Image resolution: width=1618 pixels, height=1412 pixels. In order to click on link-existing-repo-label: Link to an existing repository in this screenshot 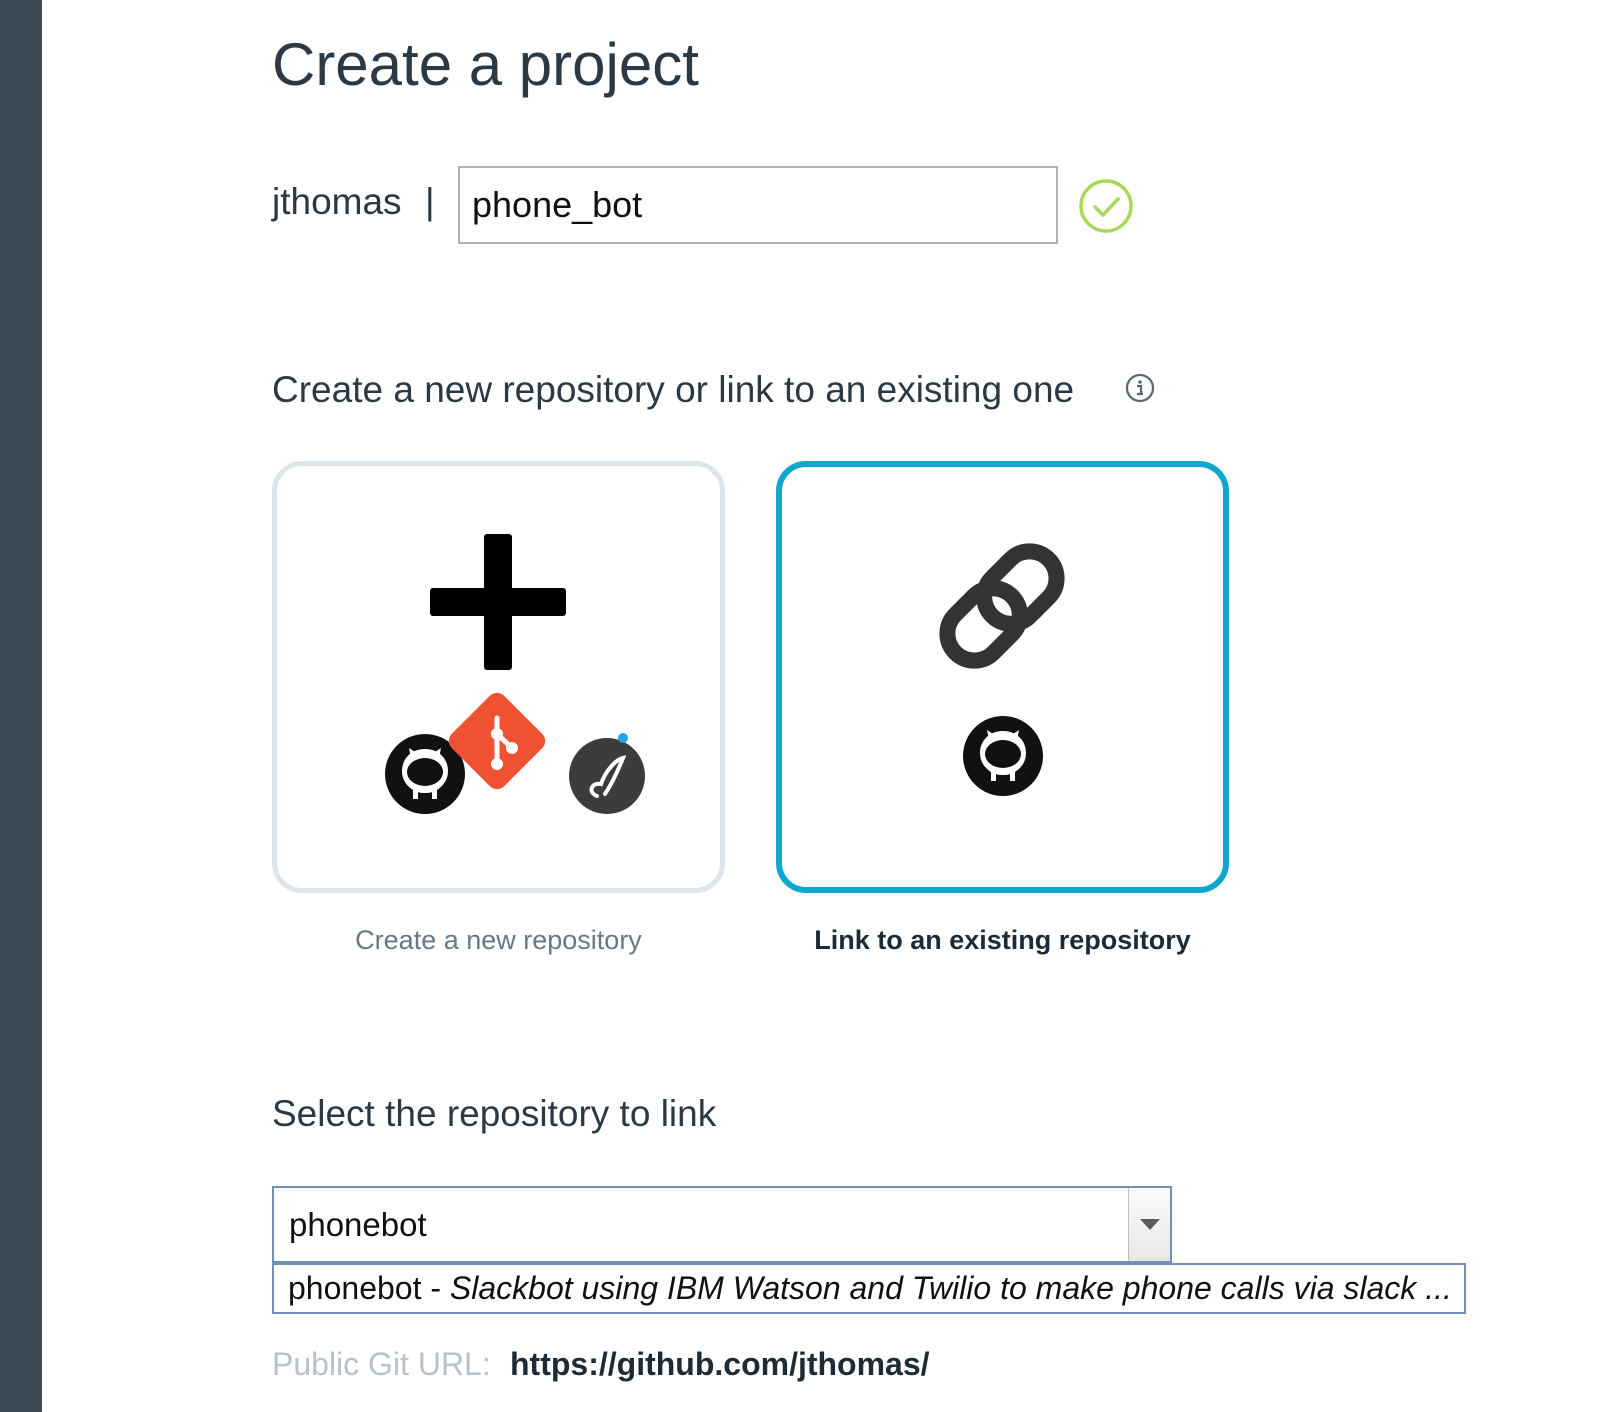, I will do `click(1002, 940)`.